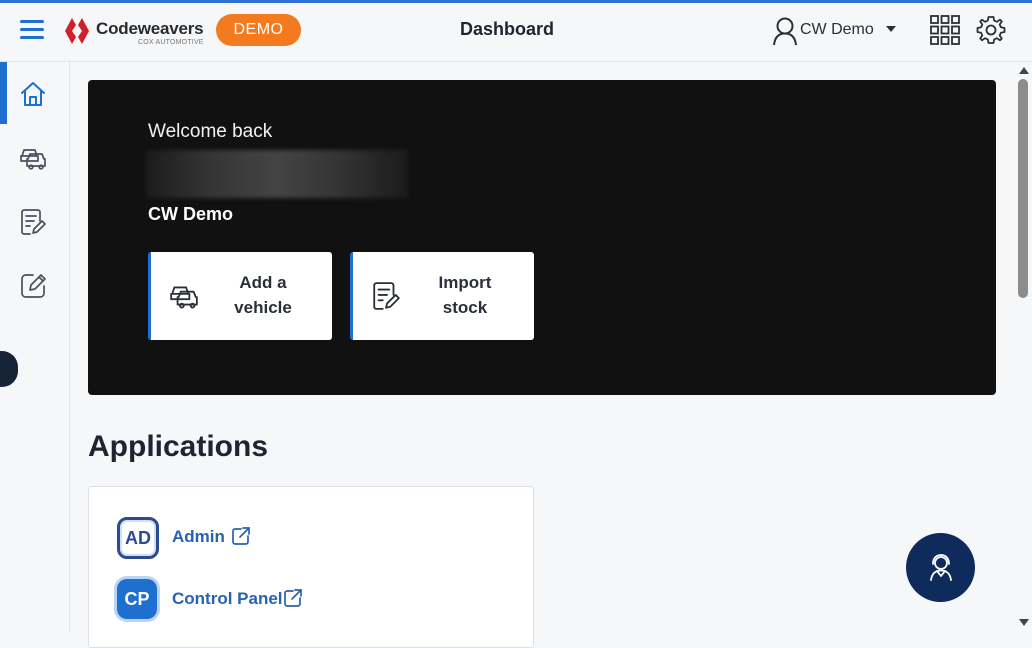 This screenshot has height=648, width=1032. I want to click on home-icon, so click(33, 94).